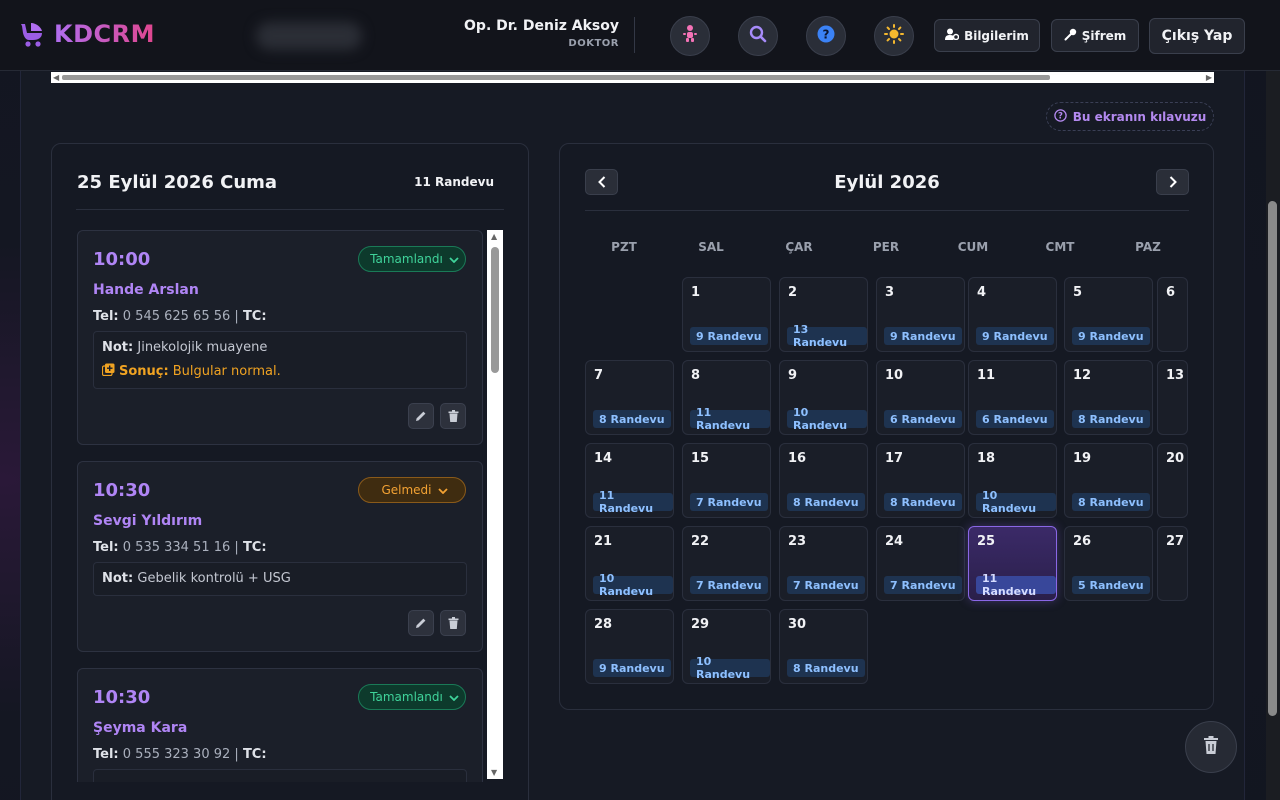  Describe the element at coordinates (1016, 585) in the screenshot. I see `appointment-count-badge: 11 Randevu` at that location.